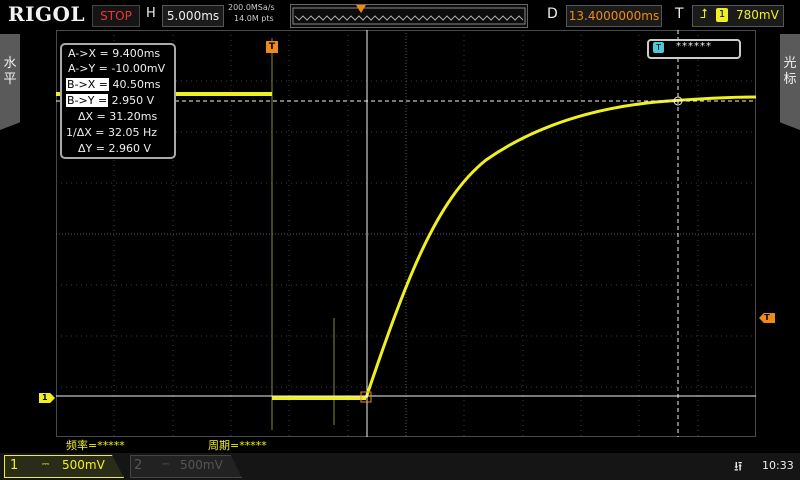 The height and width of the screenshot is (480, 800). I want to click on readout-row-ay: A->Y = -10.00mV, so click(116, 68).